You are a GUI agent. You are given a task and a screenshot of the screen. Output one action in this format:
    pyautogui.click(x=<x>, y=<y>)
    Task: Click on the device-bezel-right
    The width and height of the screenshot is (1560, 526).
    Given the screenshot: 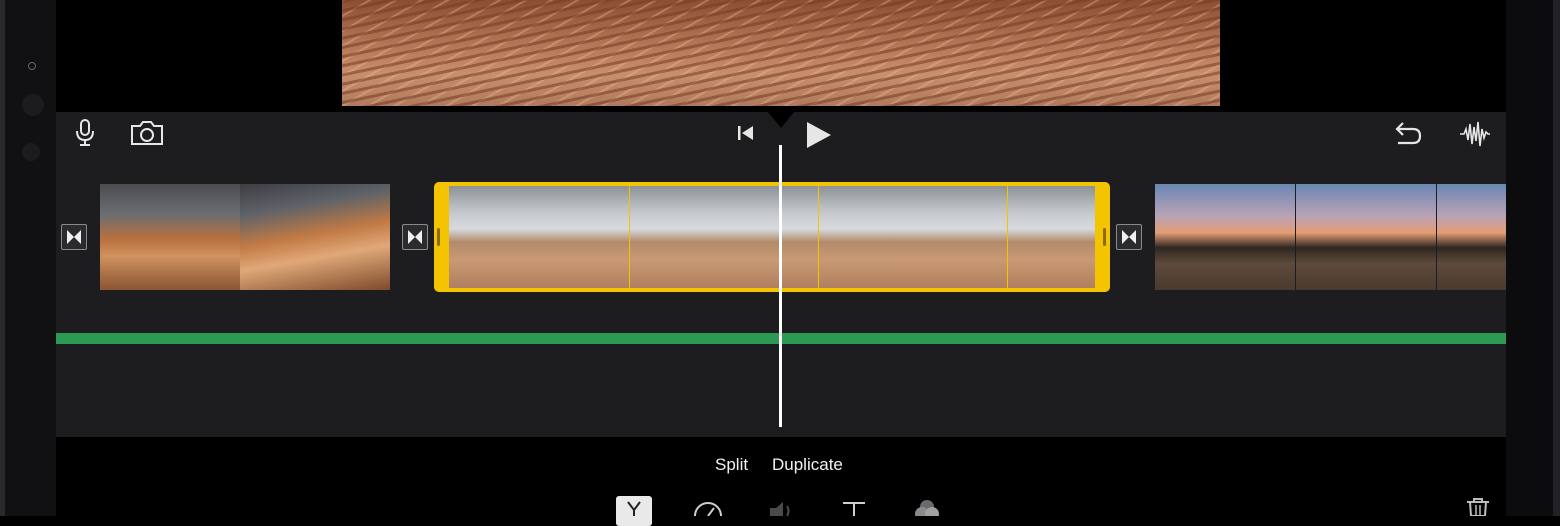 What is the action you would take?
    pyautogui.click(x=1533, y=258)
    